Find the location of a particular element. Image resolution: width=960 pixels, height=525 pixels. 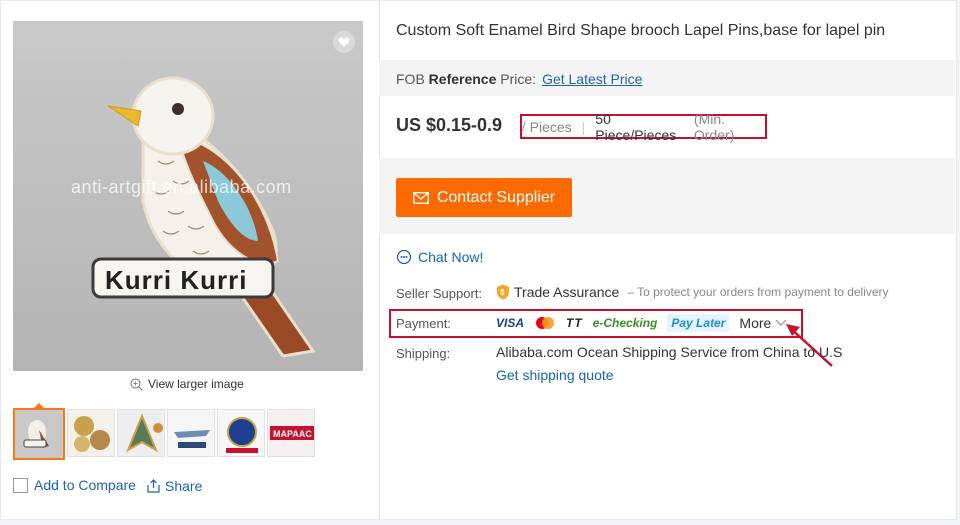

thumb-arrowhead-image is located at coordinates (141, 433).